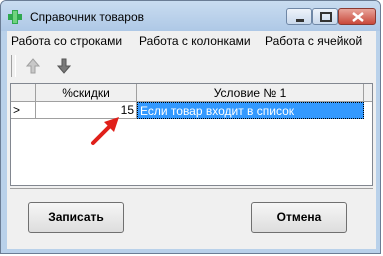 Image resolution: width=383 pixels, height=256 pixels. I want to click on row-header-corner, so click(23, 93).